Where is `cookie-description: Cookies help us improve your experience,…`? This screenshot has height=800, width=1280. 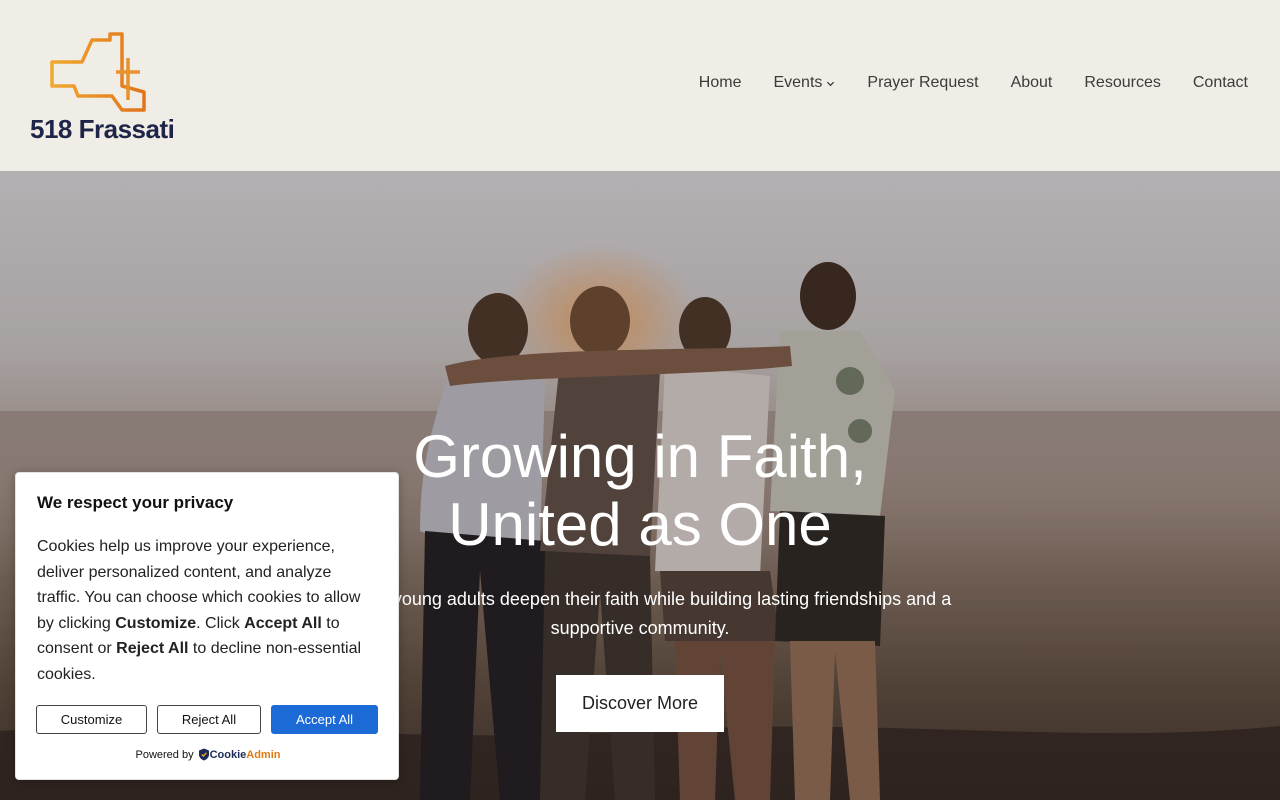
cookie-description: Cookies help us improve your experience,… is located at coordinates (207, 611).